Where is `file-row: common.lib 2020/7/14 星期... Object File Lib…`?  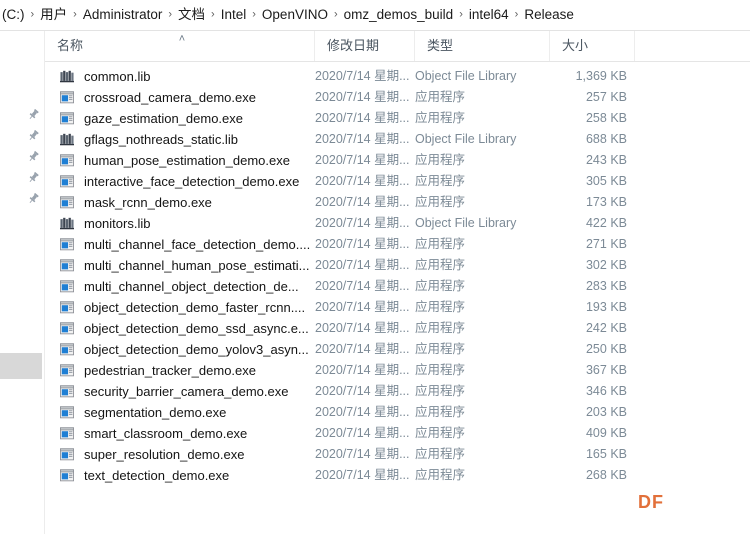
file-row: common.lib 2020/7/14 星期... Object File Lib… is located at coordinates (397, 76).